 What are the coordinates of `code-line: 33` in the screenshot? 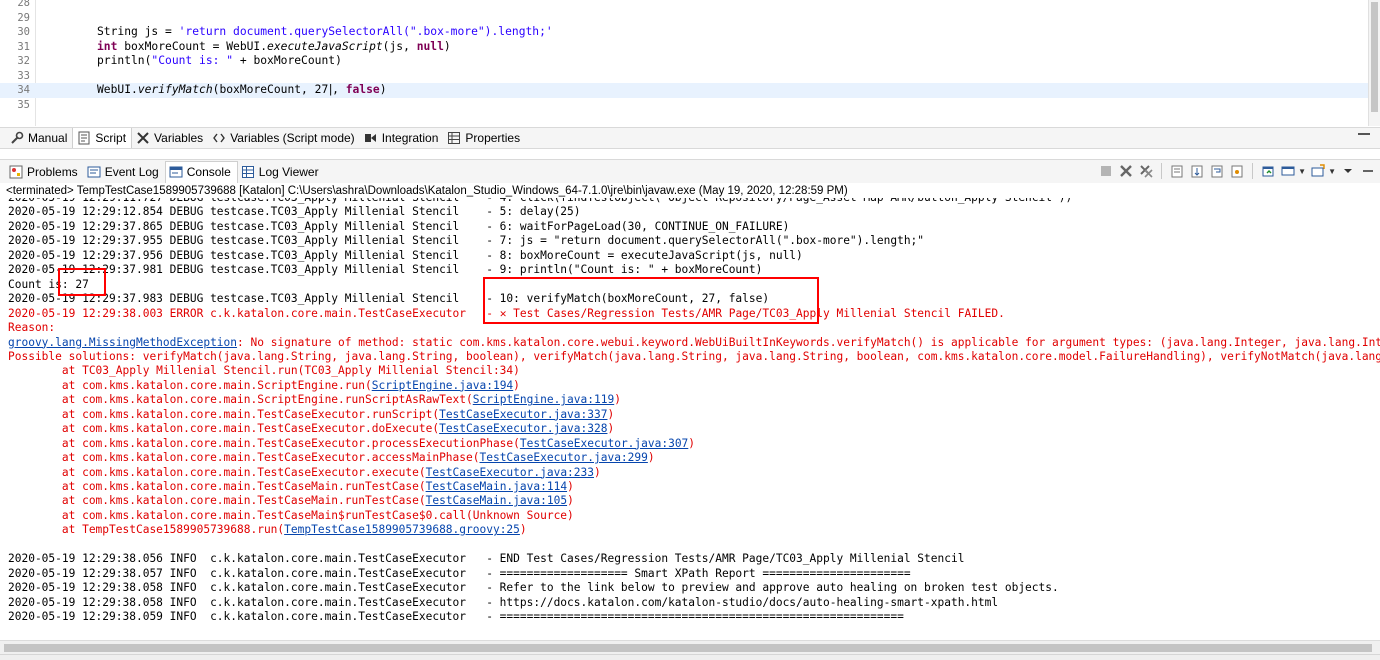 It's located at (690, 76).